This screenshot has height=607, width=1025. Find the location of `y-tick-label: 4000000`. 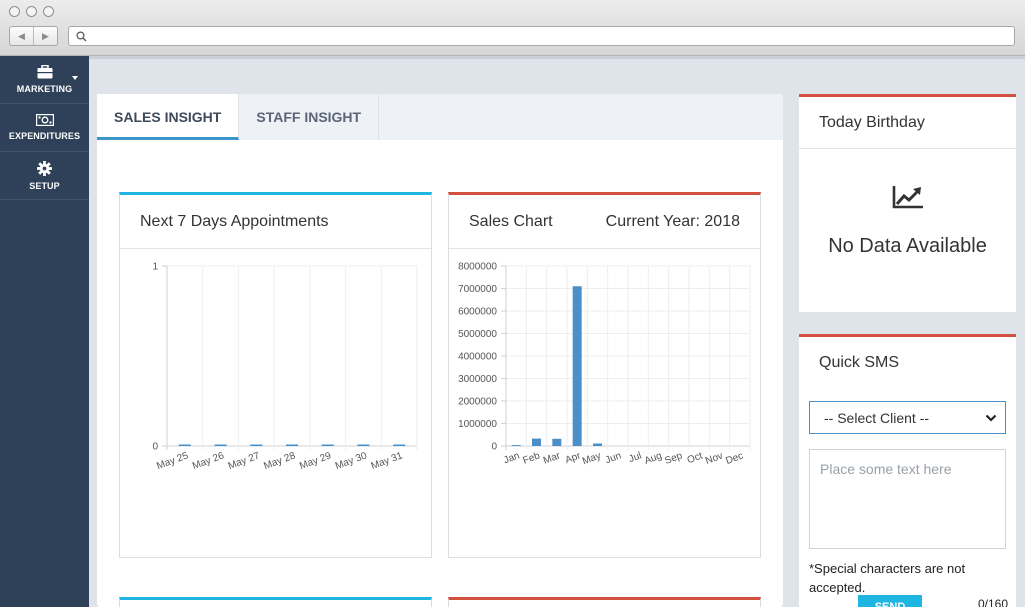

y-tick-label: 4000000 is located at coordinates (477, 357).